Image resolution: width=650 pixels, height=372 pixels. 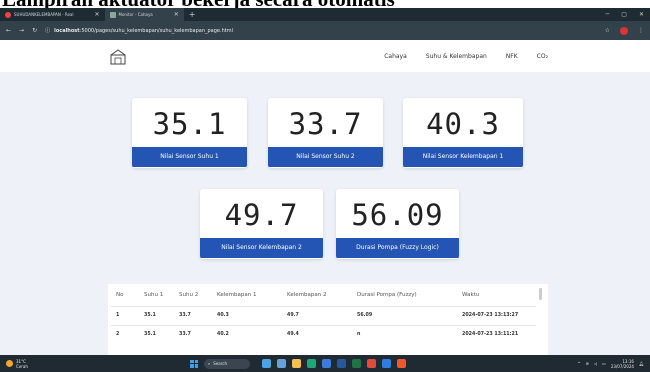 What do you see at coordinates (154, 294) in the screenshot?
I see `col-header: Suhu 1` at bounding box center [154, 294].